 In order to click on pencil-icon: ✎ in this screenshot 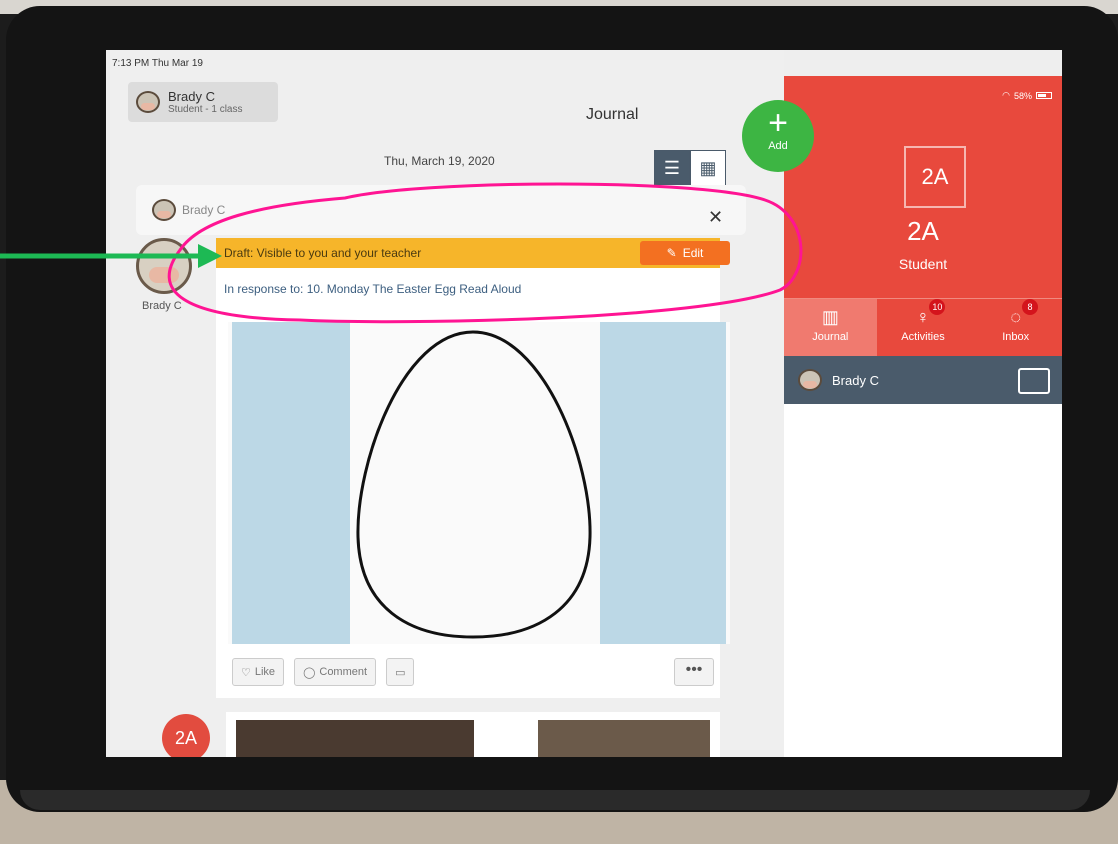, I will do `click(671, 253)`.